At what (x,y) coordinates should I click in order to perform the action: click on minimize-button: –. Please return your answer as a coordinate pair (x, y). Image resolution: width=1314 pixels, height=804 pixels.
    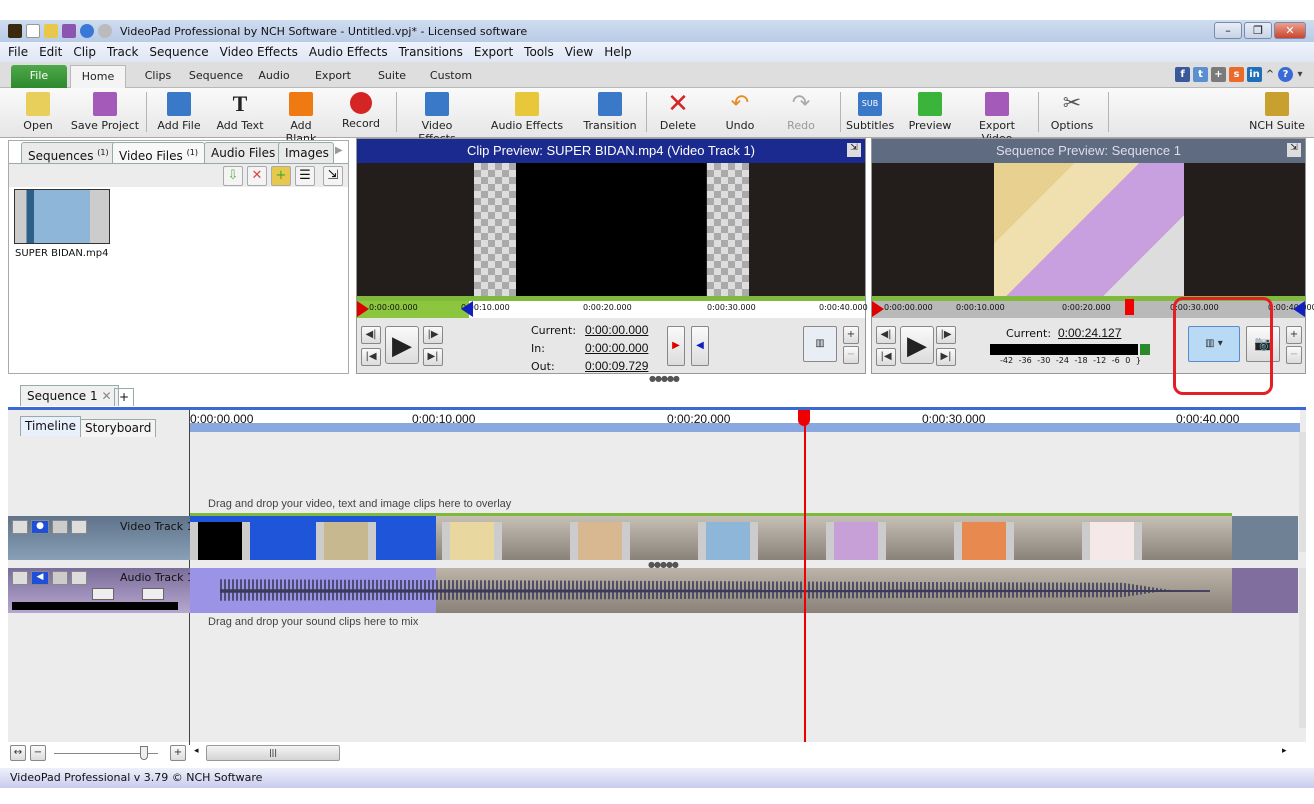
    Looking at the image, I should click on (1228, 30).